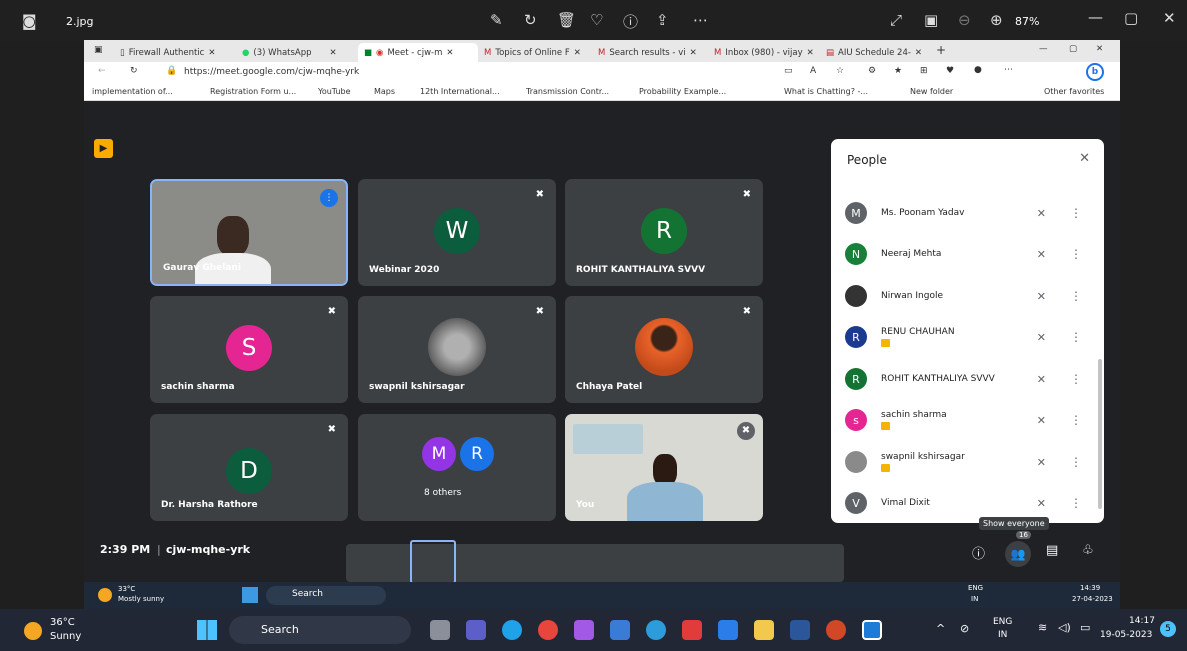  What do you see at coordinates (1084, 158) in the screenshot?
I see `close-panel-icon: ✕` at bounding box center [1084, 158].